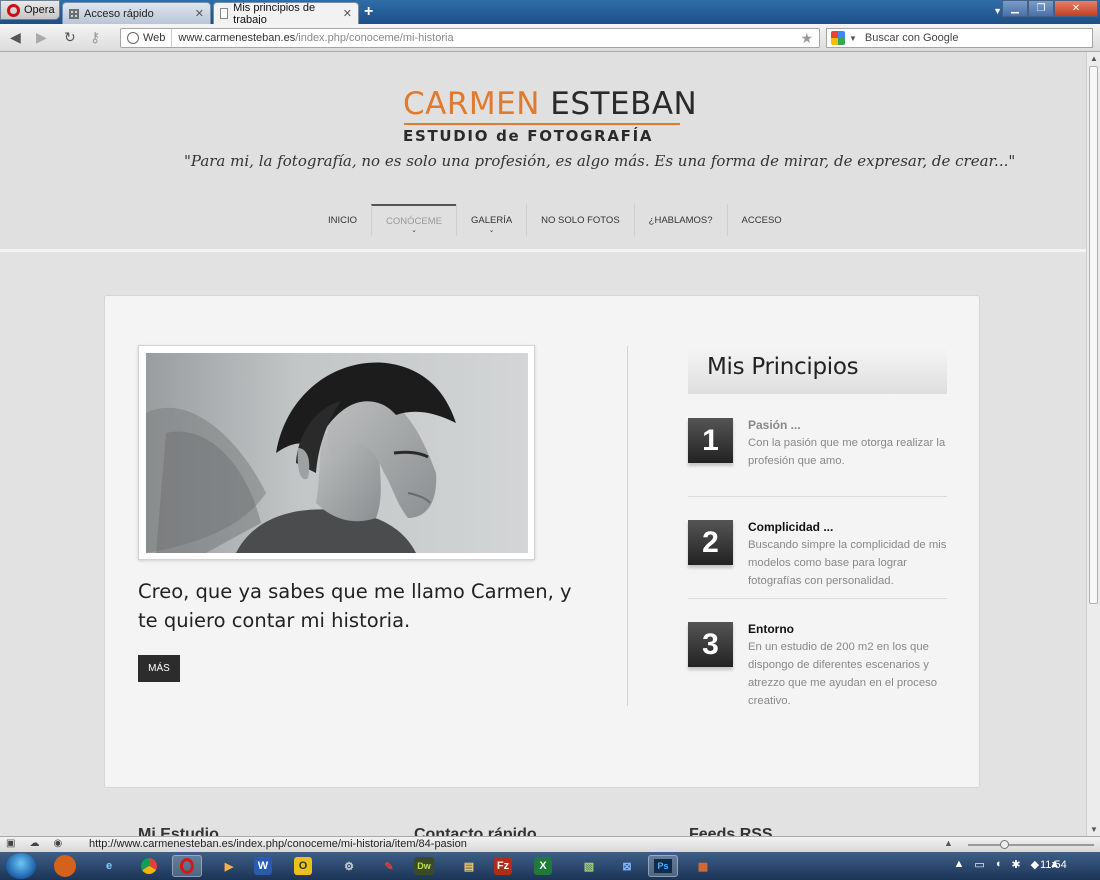  What do you see at coordinates (471, 104) in the screenshot?
I see `logo-first: CARMEN` at bounding box center [471, 104].